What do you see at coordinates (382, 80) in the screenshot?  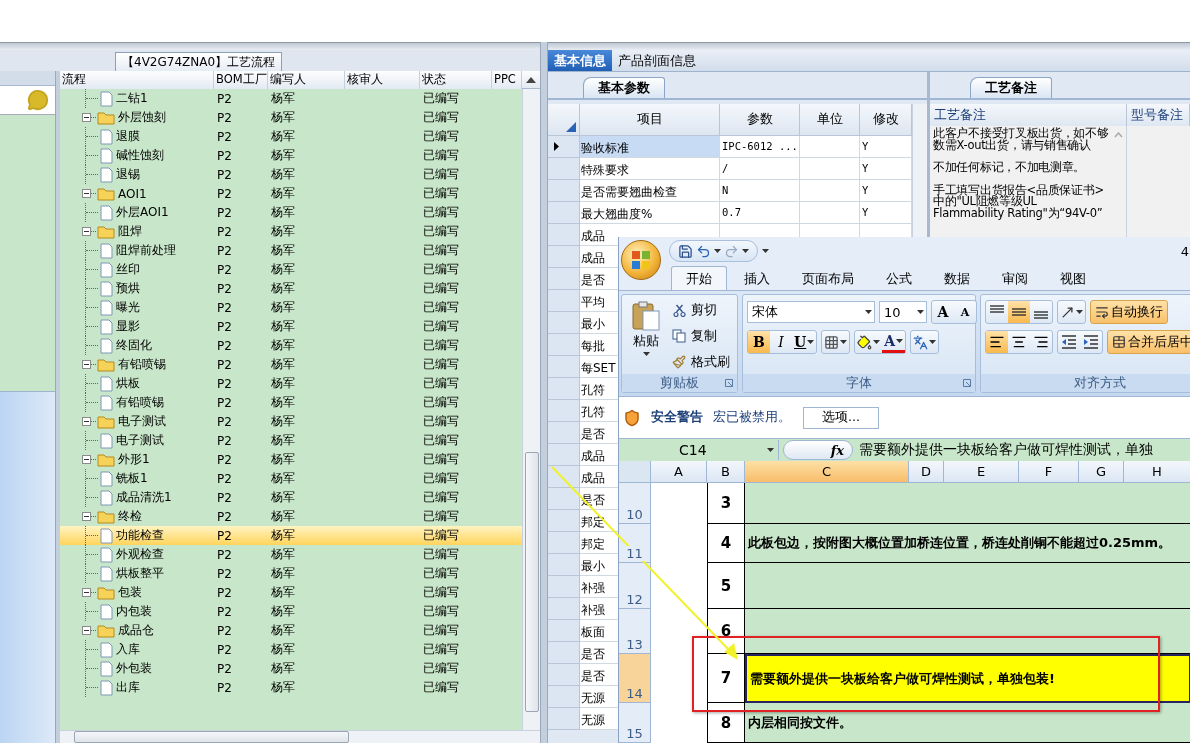 I see `column-header: 核审人` at bounding box center [382, 80].